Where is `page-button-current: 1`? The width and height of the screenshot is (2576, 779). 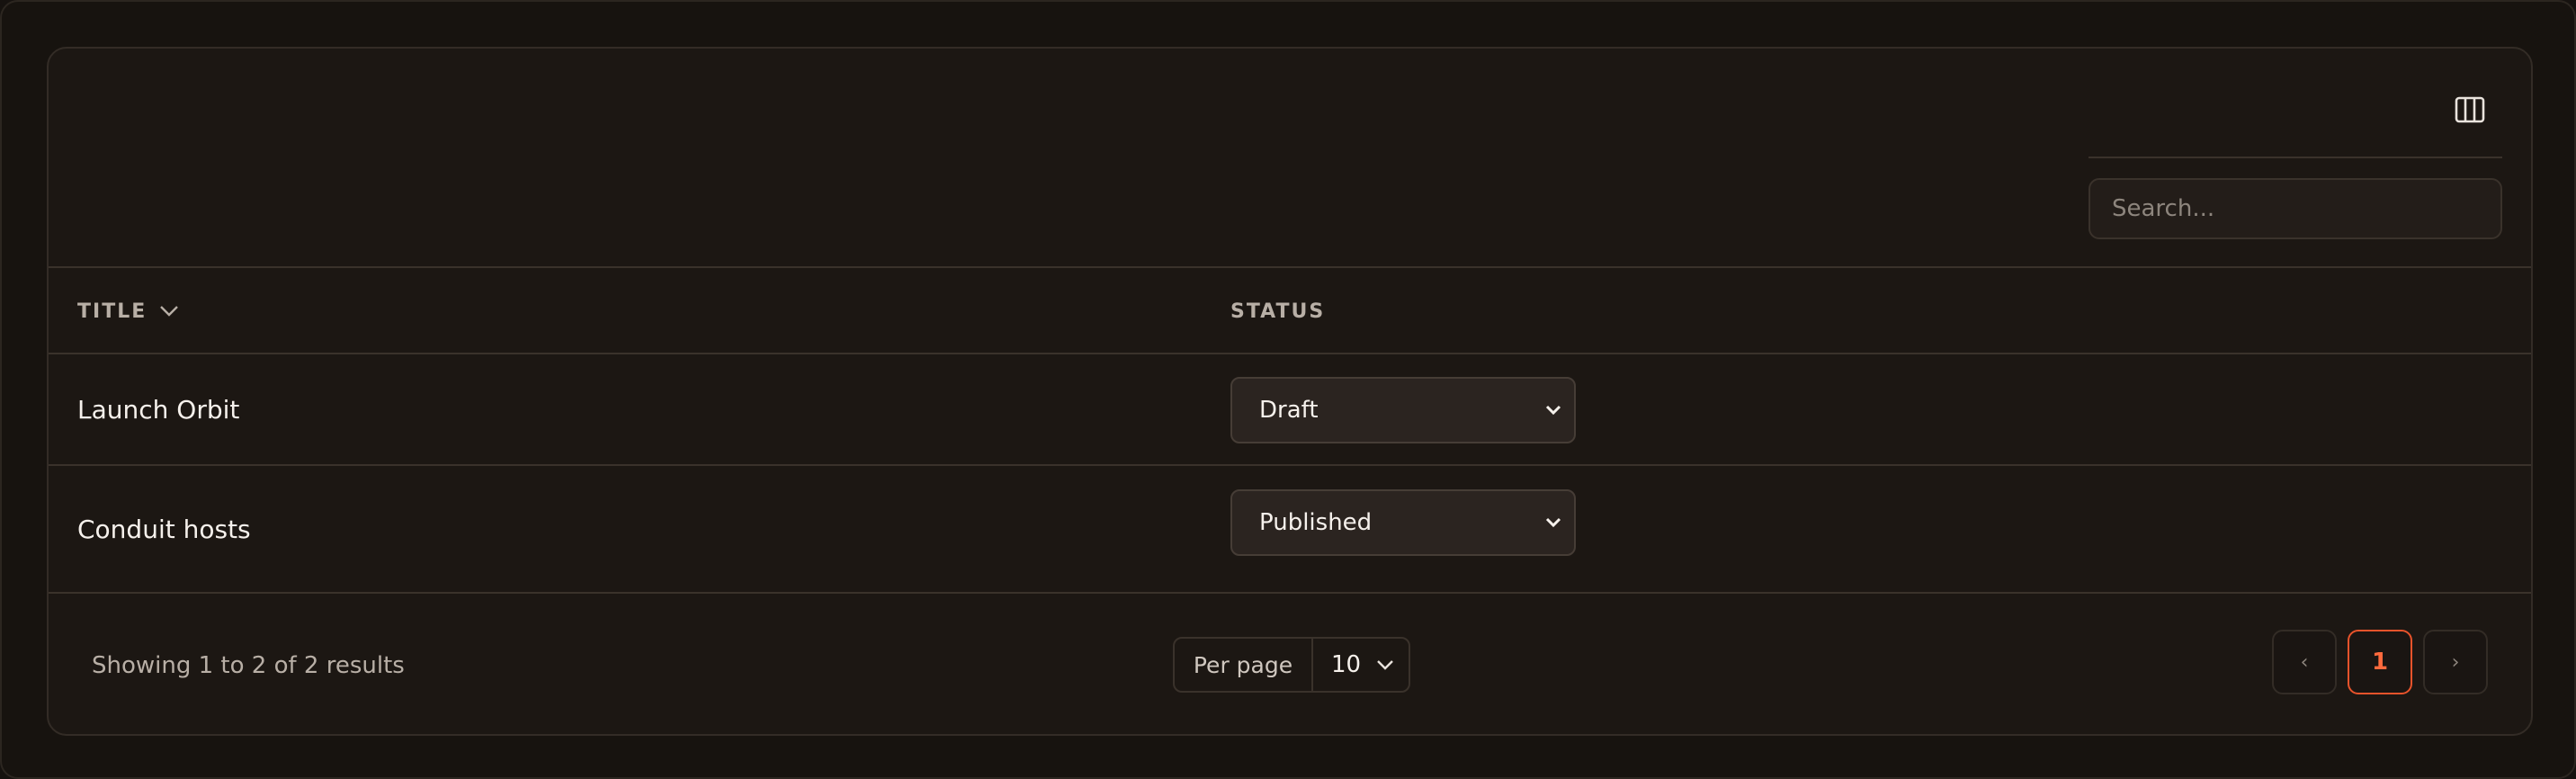 page-button-current: 1 is located at coordinates (2380, 662).